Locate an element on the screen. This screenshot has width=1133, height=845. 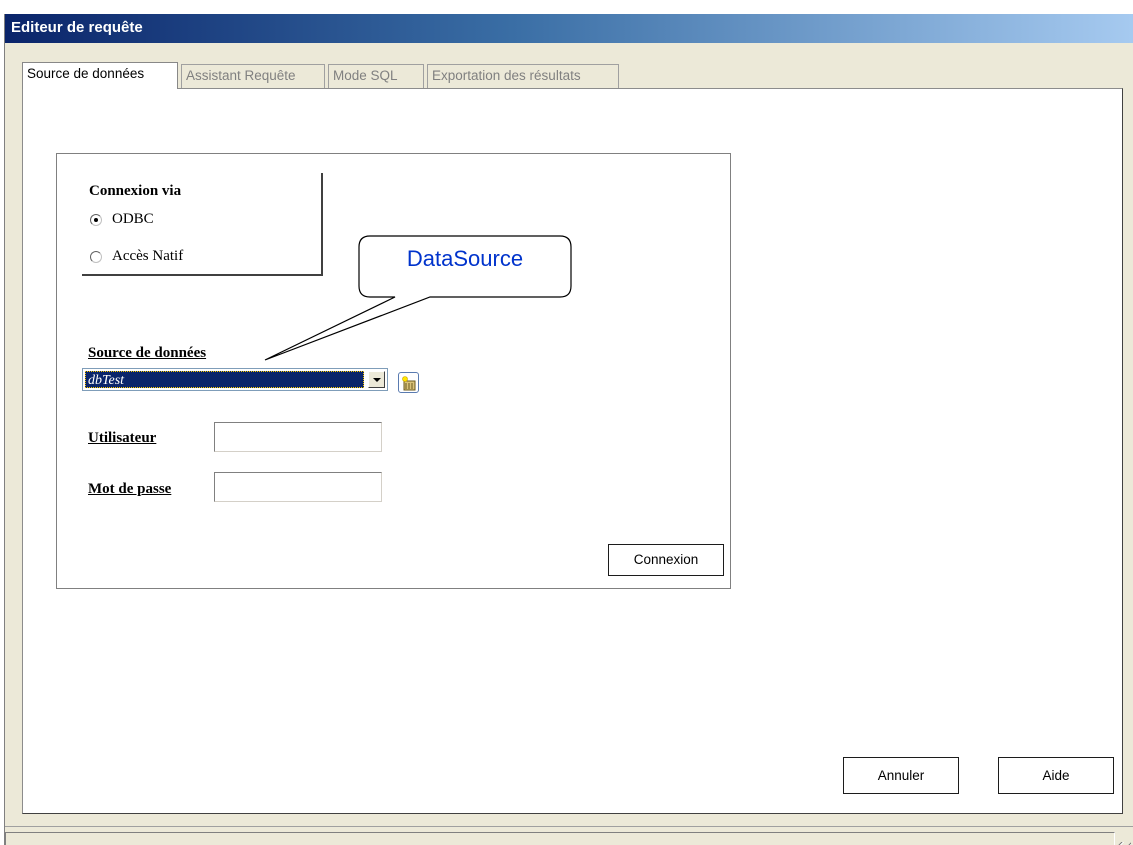
callout-text: DataSource is located at coordinates (465, 258).